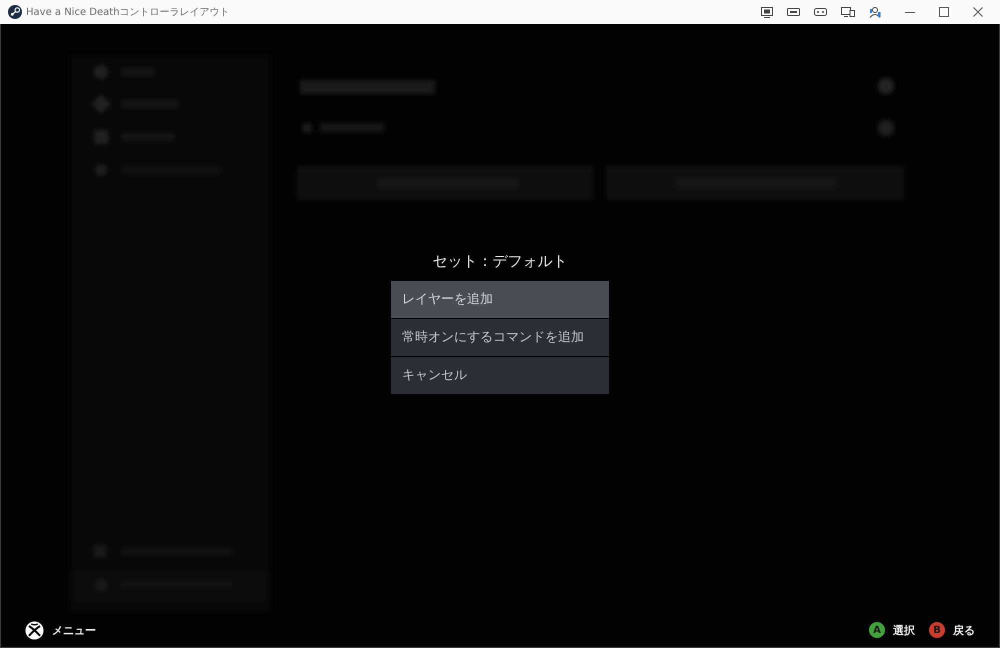 The height and width of the screenshot is (648, 1000). What do you see at coordinates (978, 12) in the screenshot?
I see `close-icon` at bounding box center [978, 12].